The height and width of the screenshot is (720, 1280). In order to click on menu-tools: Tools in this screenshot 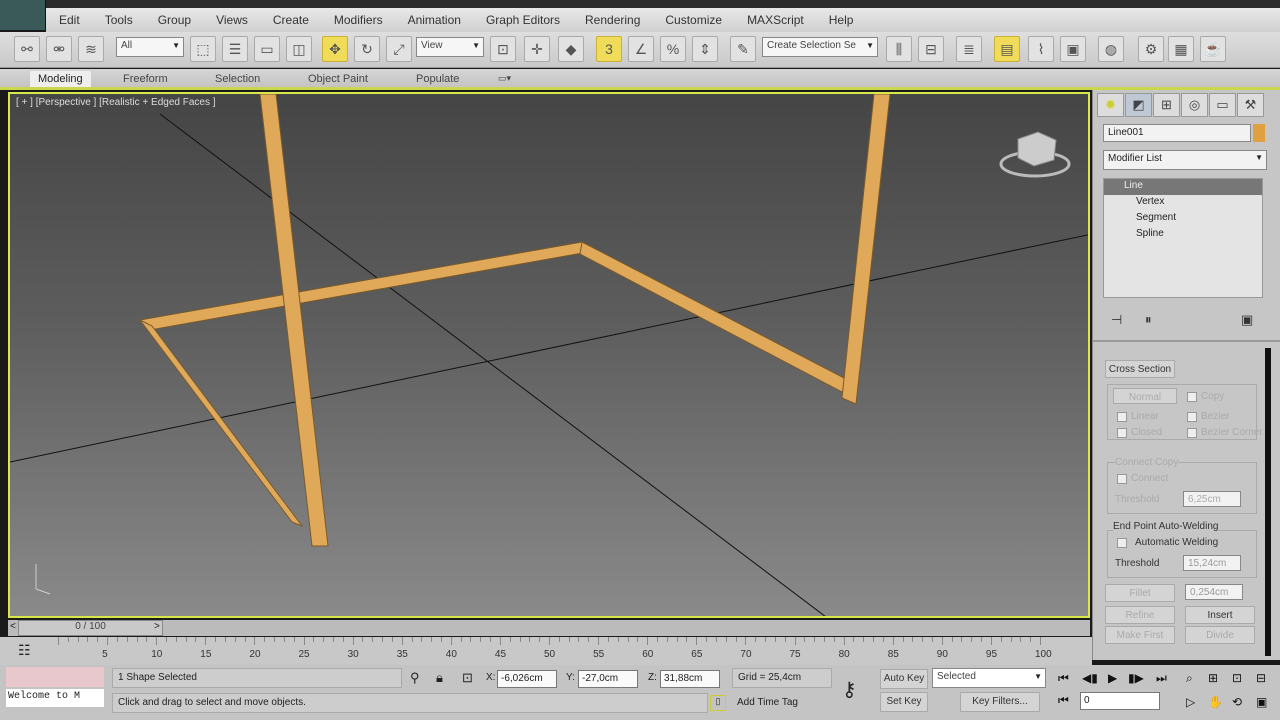, I will do `click(118, 20)`.